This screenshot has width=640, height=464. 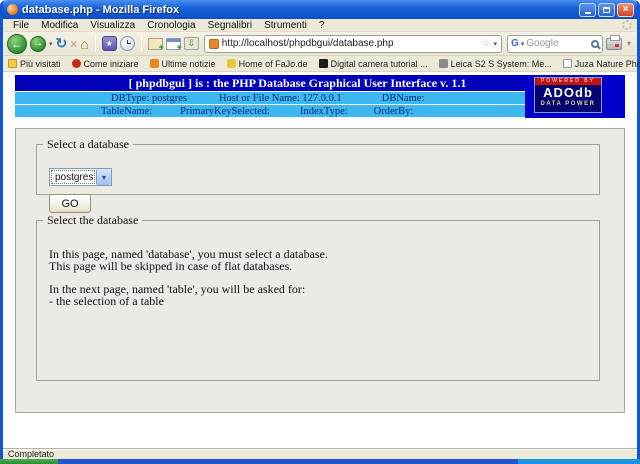 I want to click on info-legend: Select the database, so click(x=93, y=220).